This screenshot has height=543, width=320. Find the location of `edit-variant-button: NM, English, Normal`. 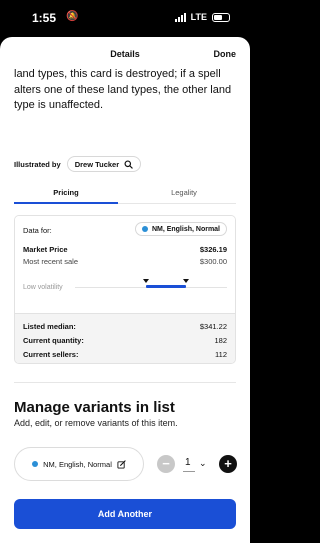

edit-variant-button: NM, English, Normal is located at coordinates (79, 464).